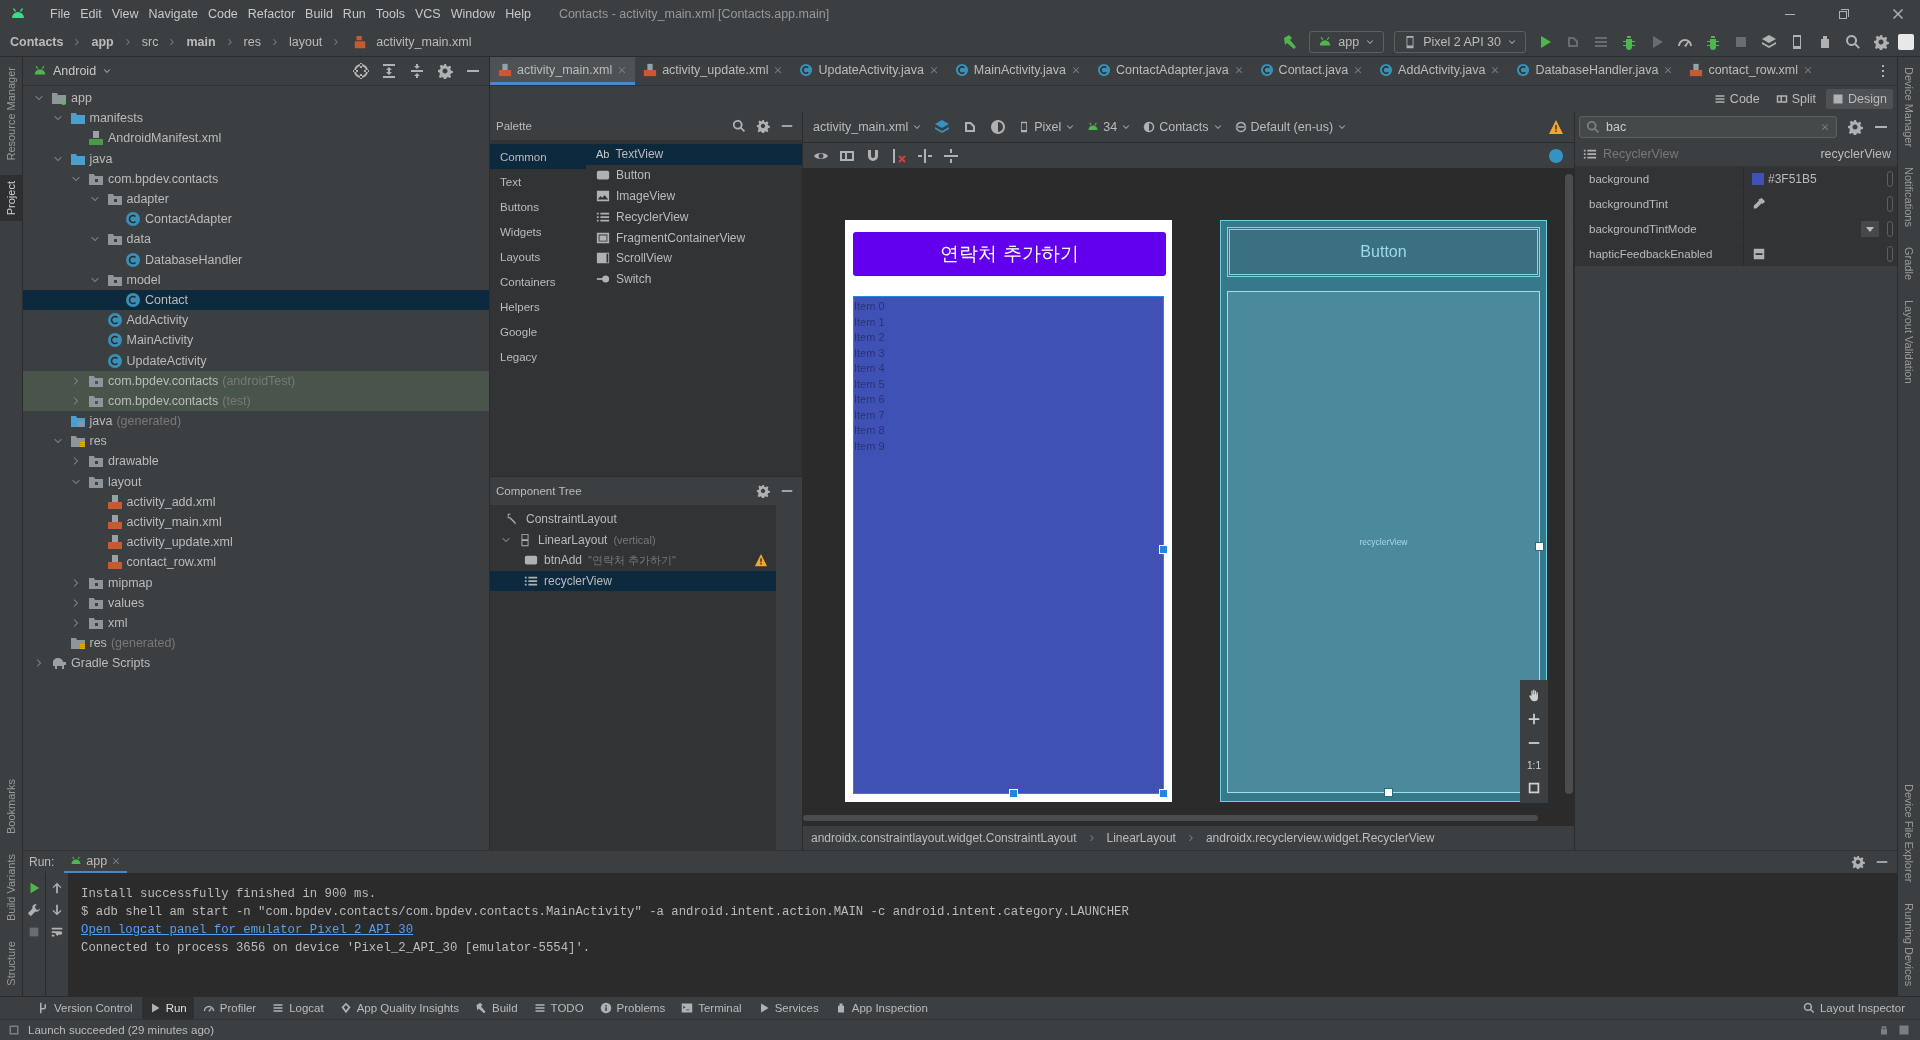 This screenshot has width=1920, height=1040. What do you see at coordinates (256, 158) in the screenshot?
I see `tree-item: java` at bounding box center [256, 158].